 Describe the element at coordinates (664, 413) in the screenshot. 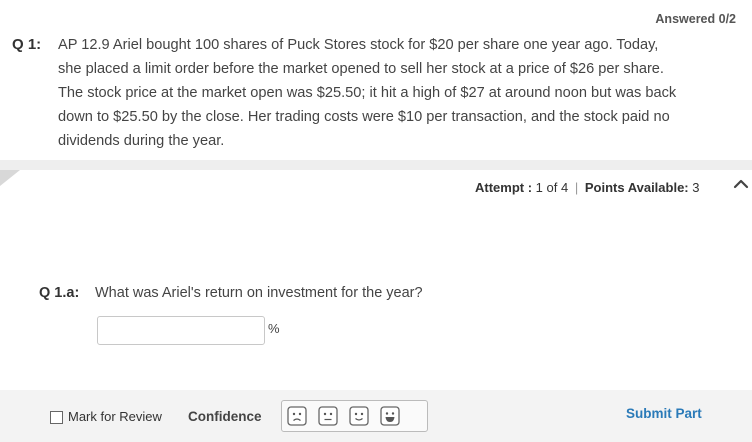

I see `submit-part-button: Submit Part` at that location.